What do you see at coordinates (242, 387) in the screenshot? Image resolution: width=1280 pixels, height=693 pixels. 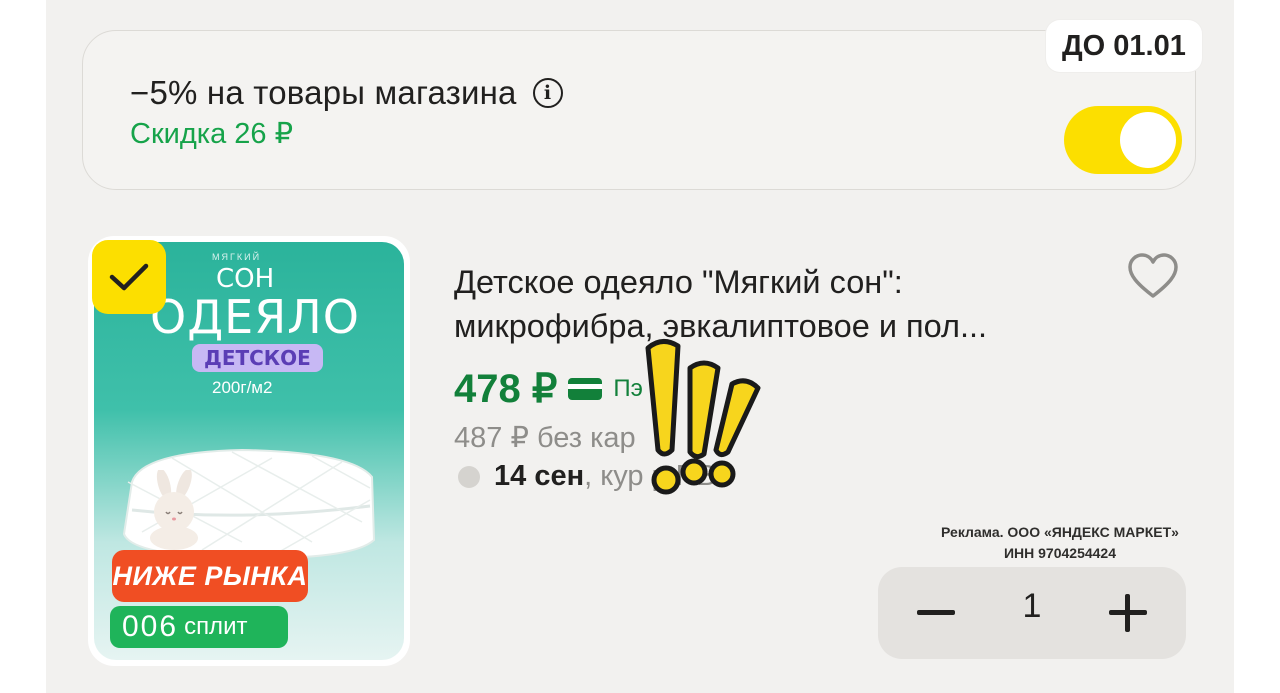 I see `image-density: 200г/м2` at bounding box center [242, 387].